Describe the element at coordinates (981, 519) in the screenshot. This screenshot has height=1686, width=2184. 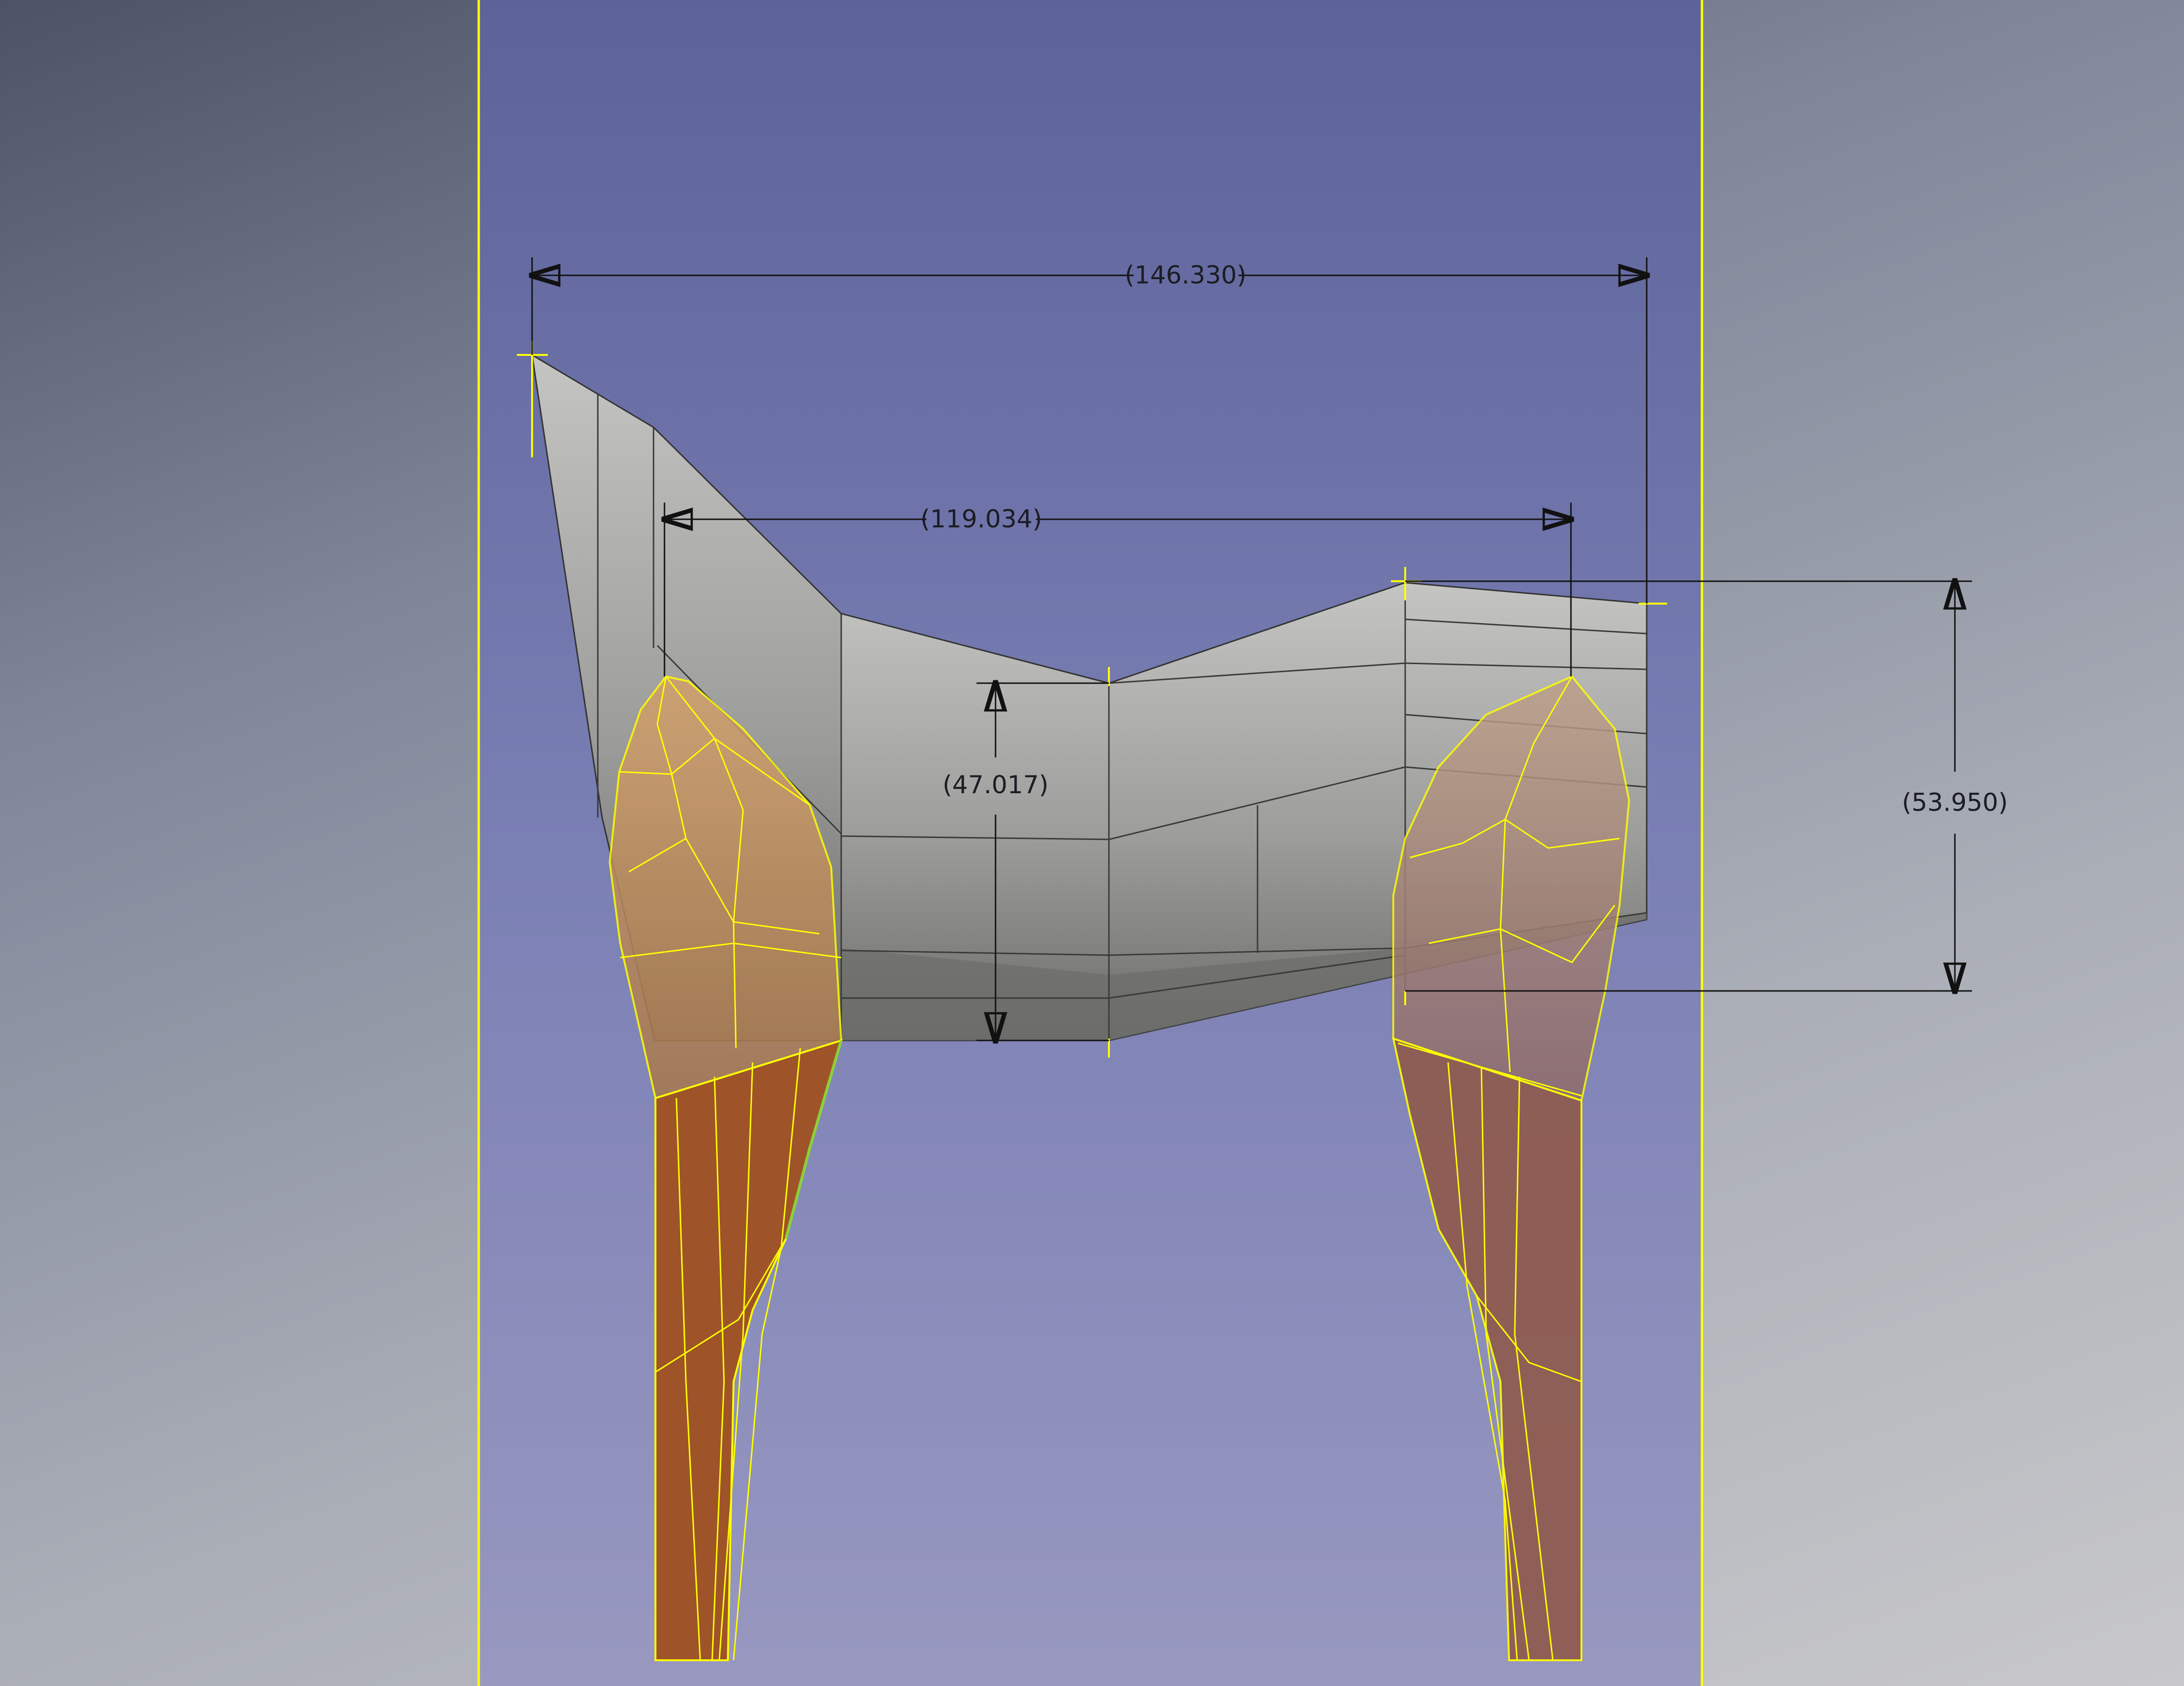
I see `dim-label-inner-width: (119.034)` at that location.